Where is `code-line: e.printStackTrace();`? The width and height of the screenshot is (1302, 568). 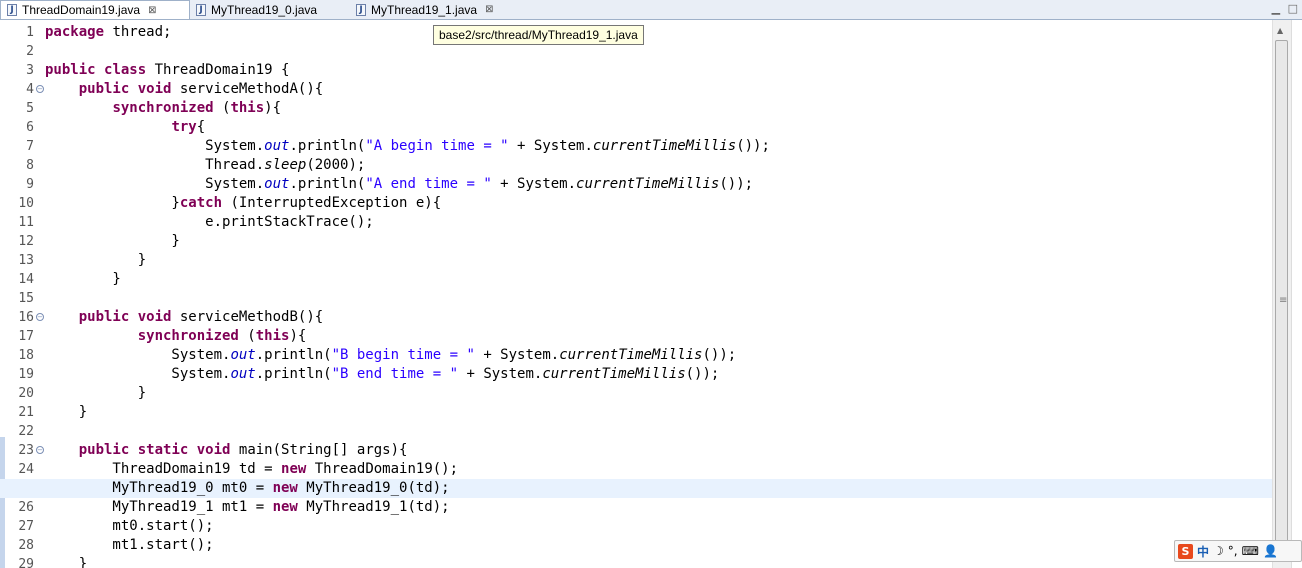
code-line: e.printStackTrace(); is located at coordinates (658, 222).